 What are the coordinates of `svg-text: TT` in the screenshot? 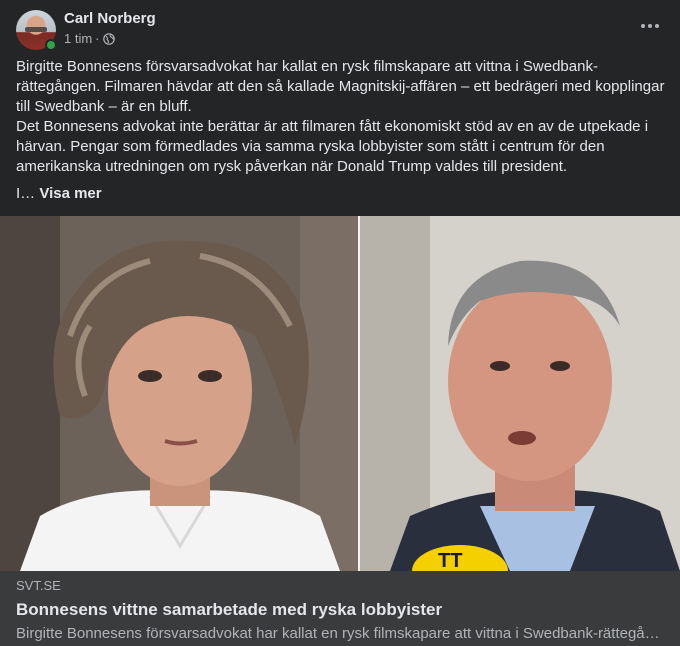 It's located at (450, 560).